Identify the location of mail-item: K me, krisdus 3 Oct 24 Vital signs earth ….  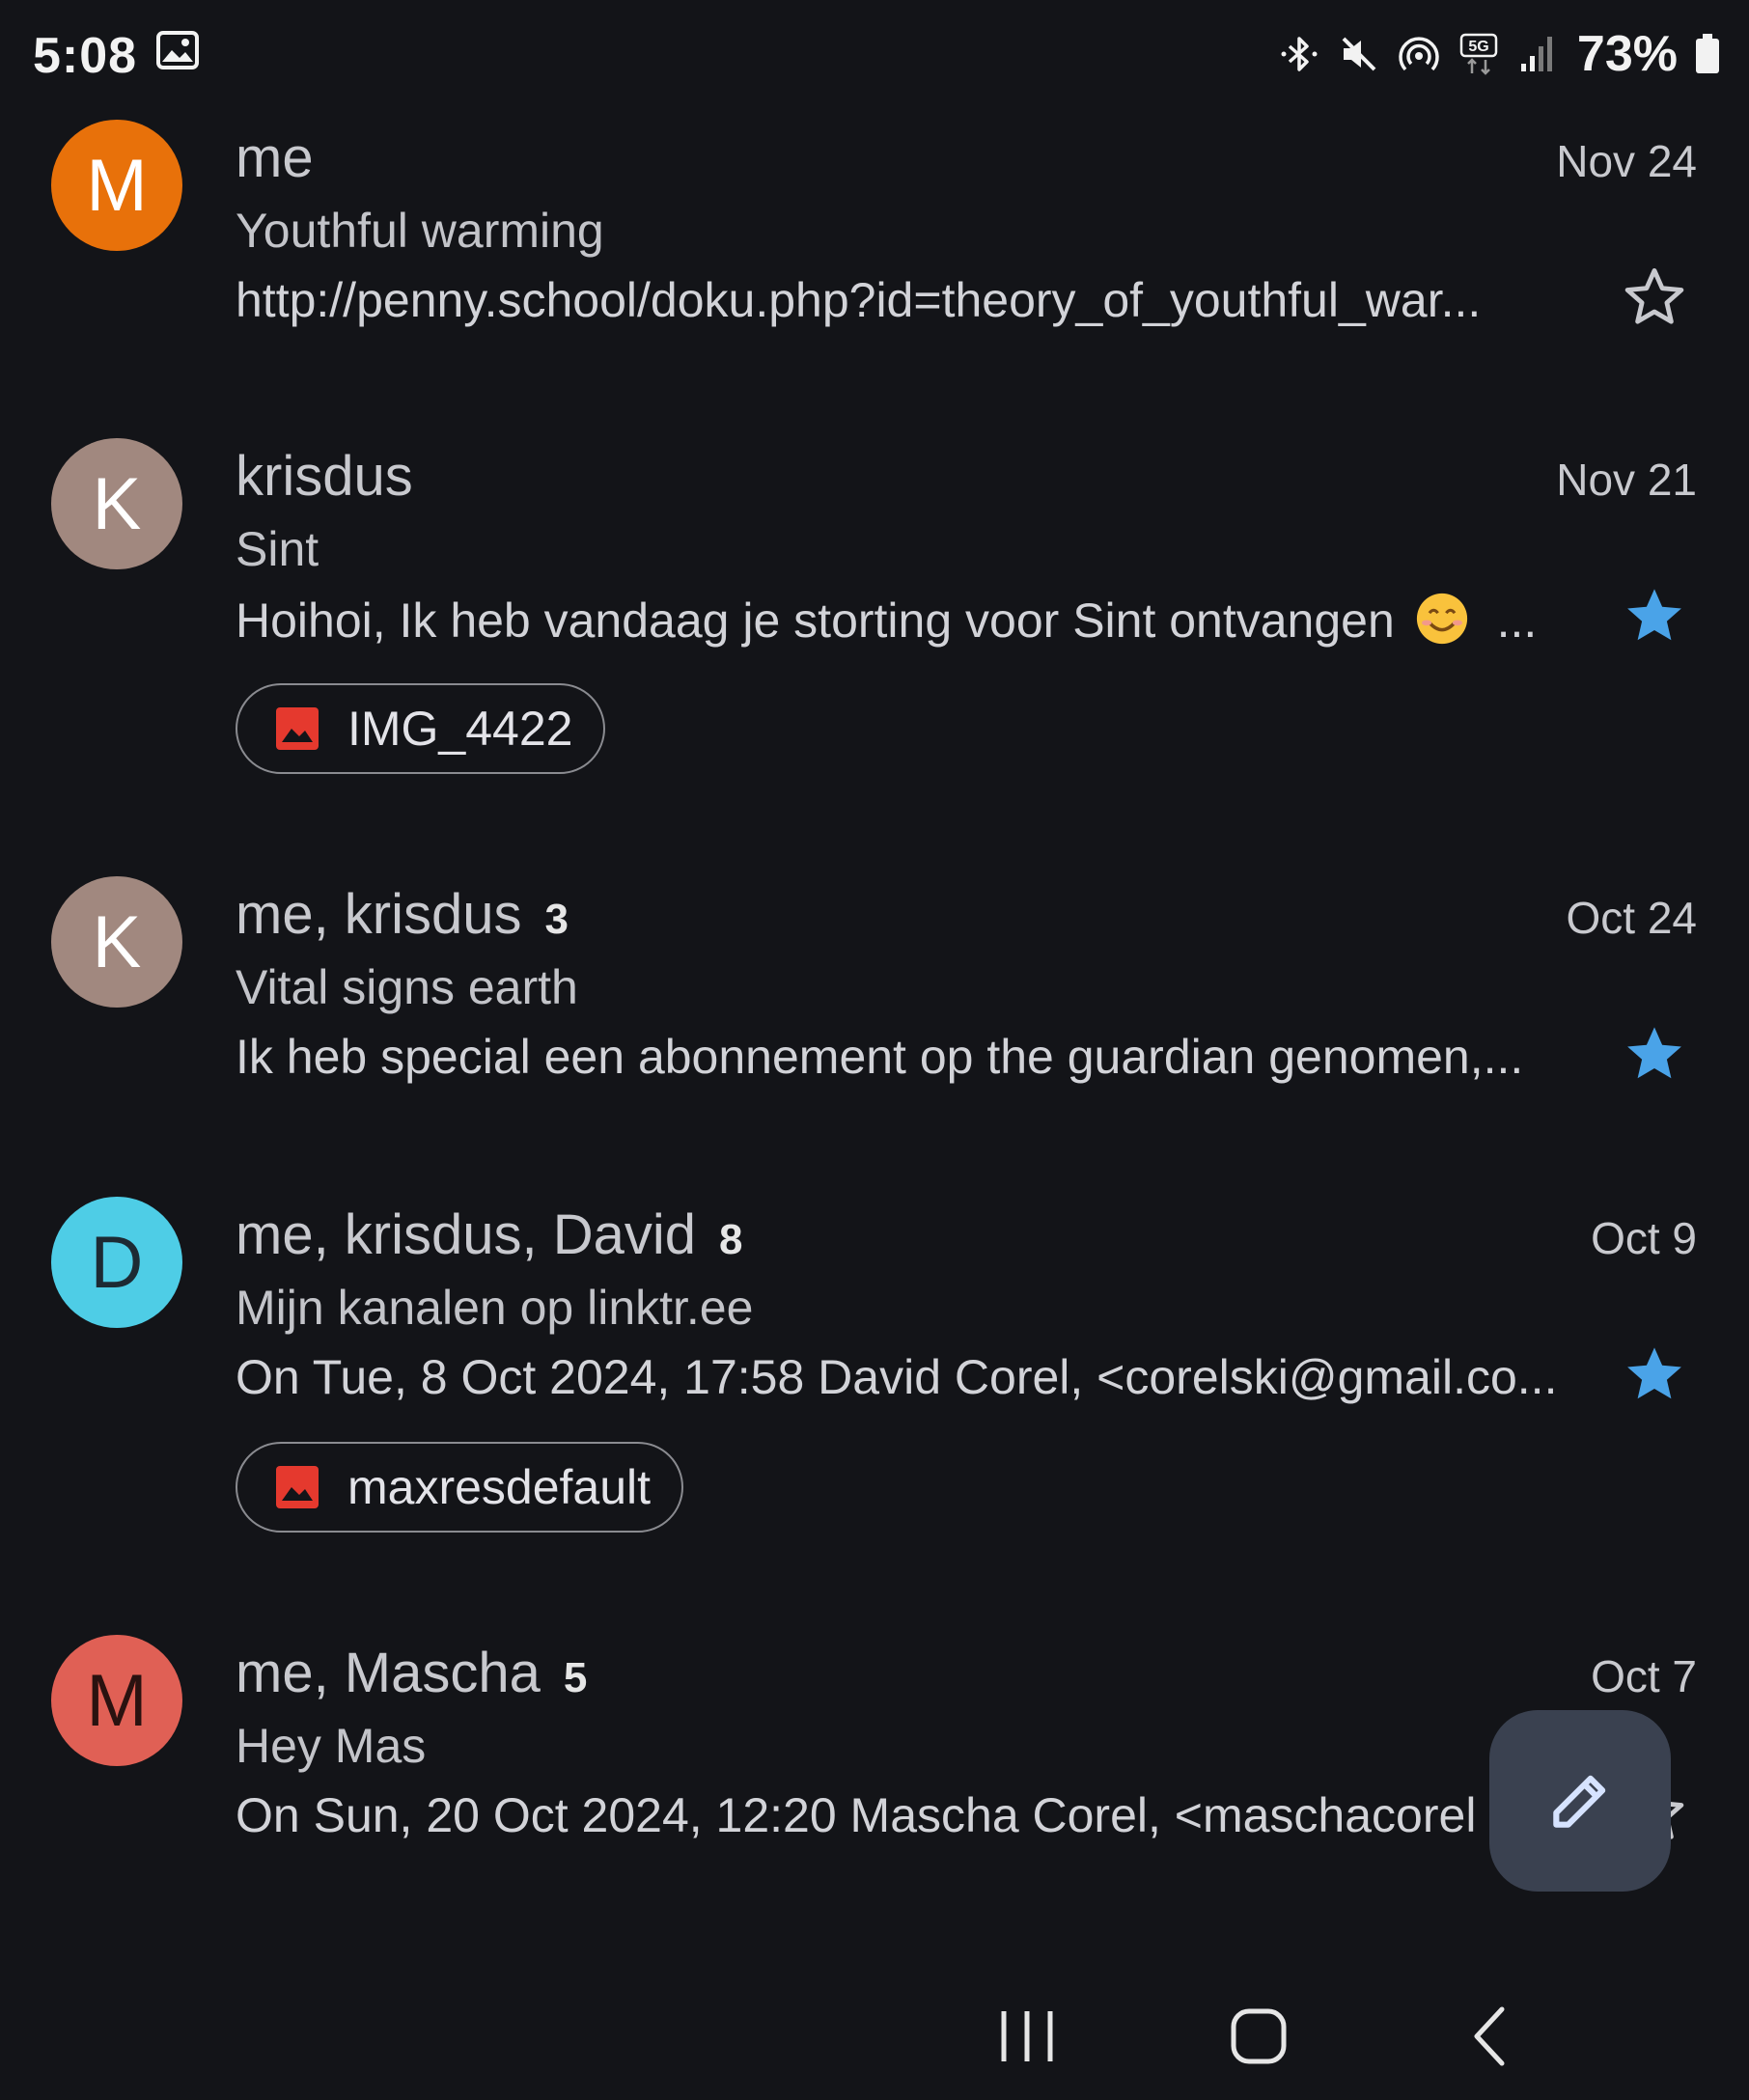
(875, 1017).